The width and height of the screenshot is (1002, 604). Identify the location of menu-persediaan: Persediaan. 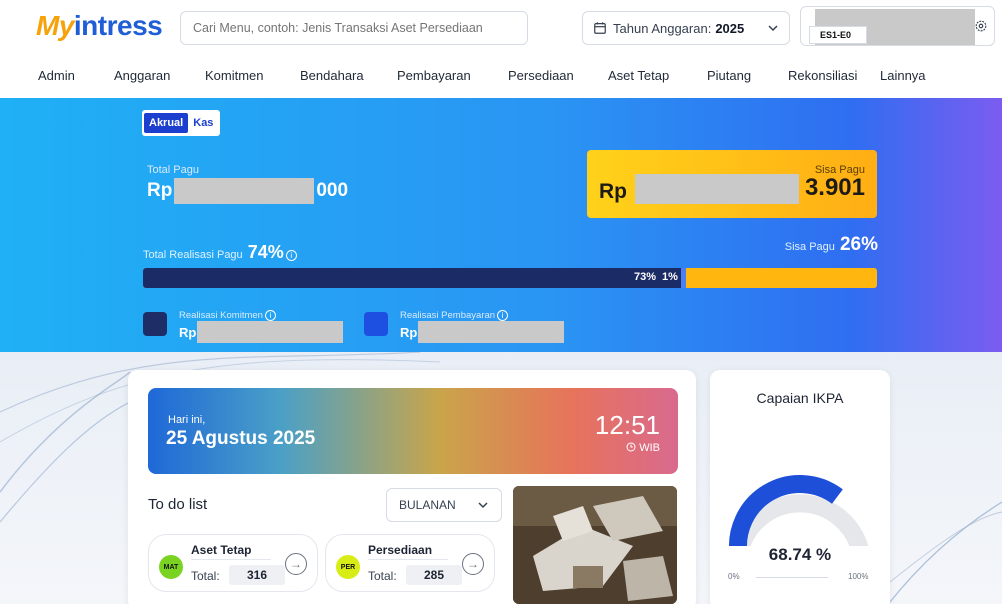
(541, 75).